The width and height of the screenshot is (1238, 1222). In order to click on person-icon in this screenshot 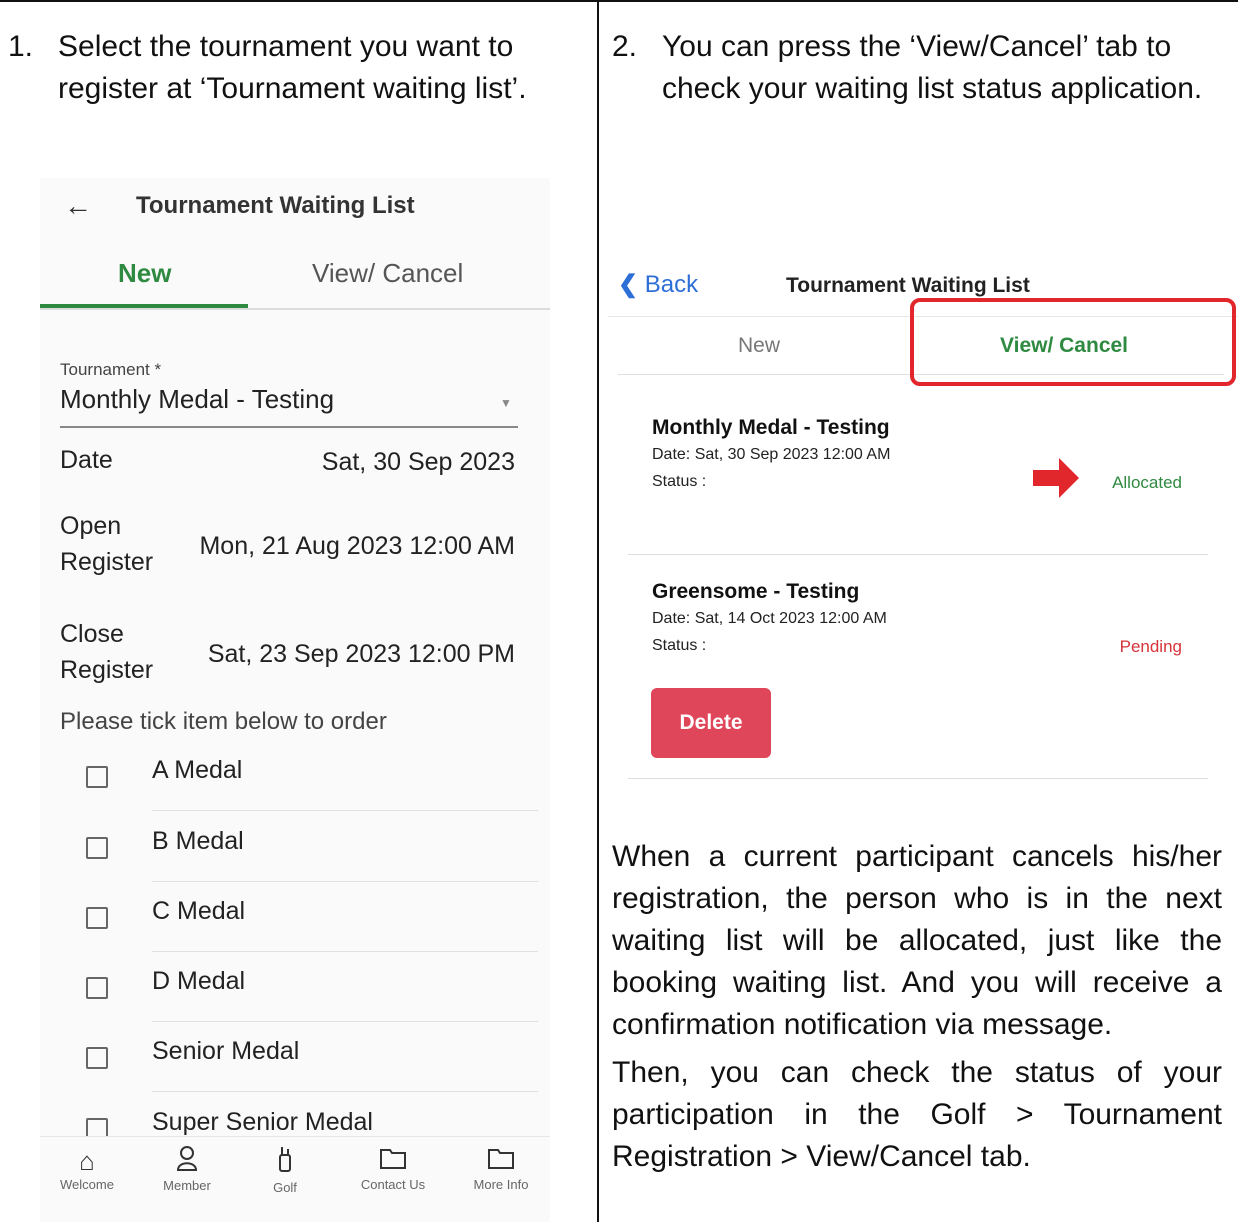, I will do `click(187, 1161)`.